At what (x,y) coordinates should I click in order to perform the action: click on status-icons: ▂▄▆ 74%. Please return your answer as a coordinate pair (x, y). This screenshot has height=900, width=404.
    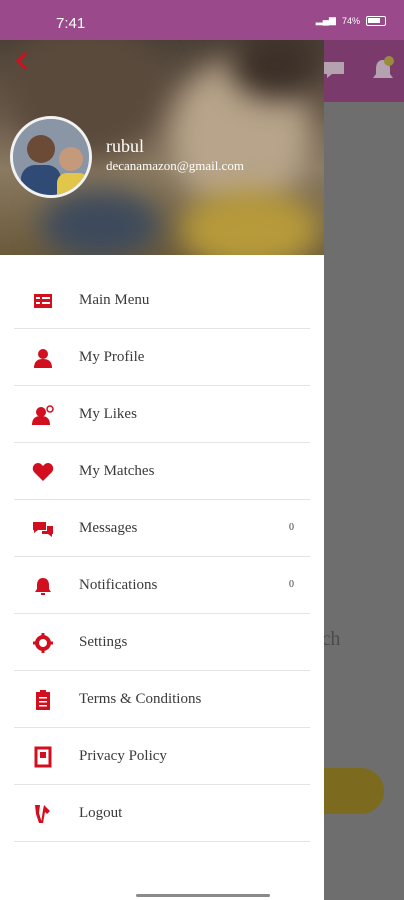
    Looking at the image, I should click on (351, 20).